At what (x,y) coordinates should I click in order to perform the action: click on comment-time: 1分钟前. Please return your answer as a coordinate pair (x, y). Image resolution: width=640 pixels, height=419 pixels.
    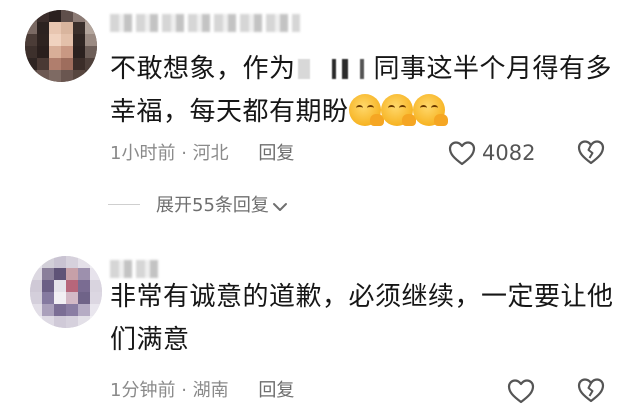
    Looking at the image, I should click on (143, 390).